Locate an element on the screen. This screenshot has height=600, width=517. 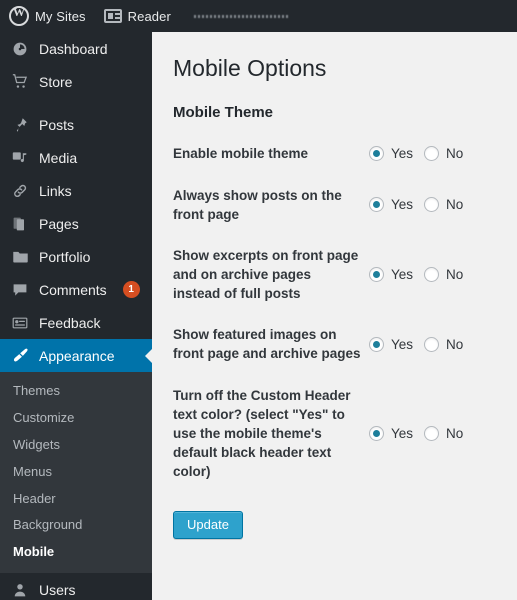
sidebar-item-label: Media is located at coordinates (58, 157).